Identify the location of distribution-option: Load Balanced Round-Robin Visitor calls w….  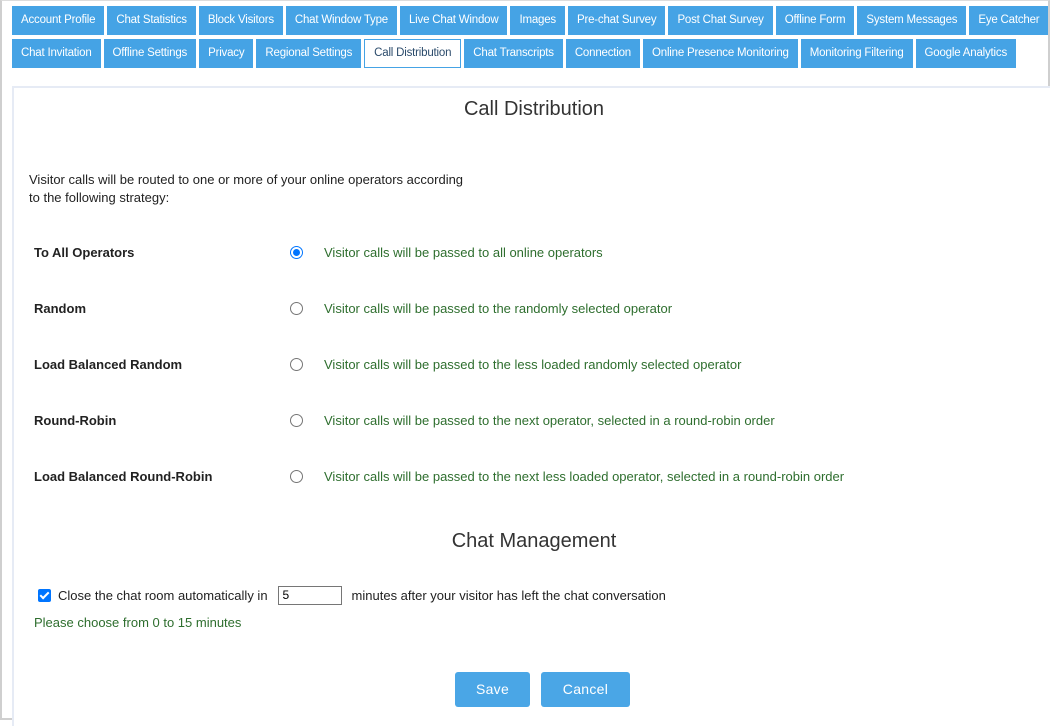
(524, 477).